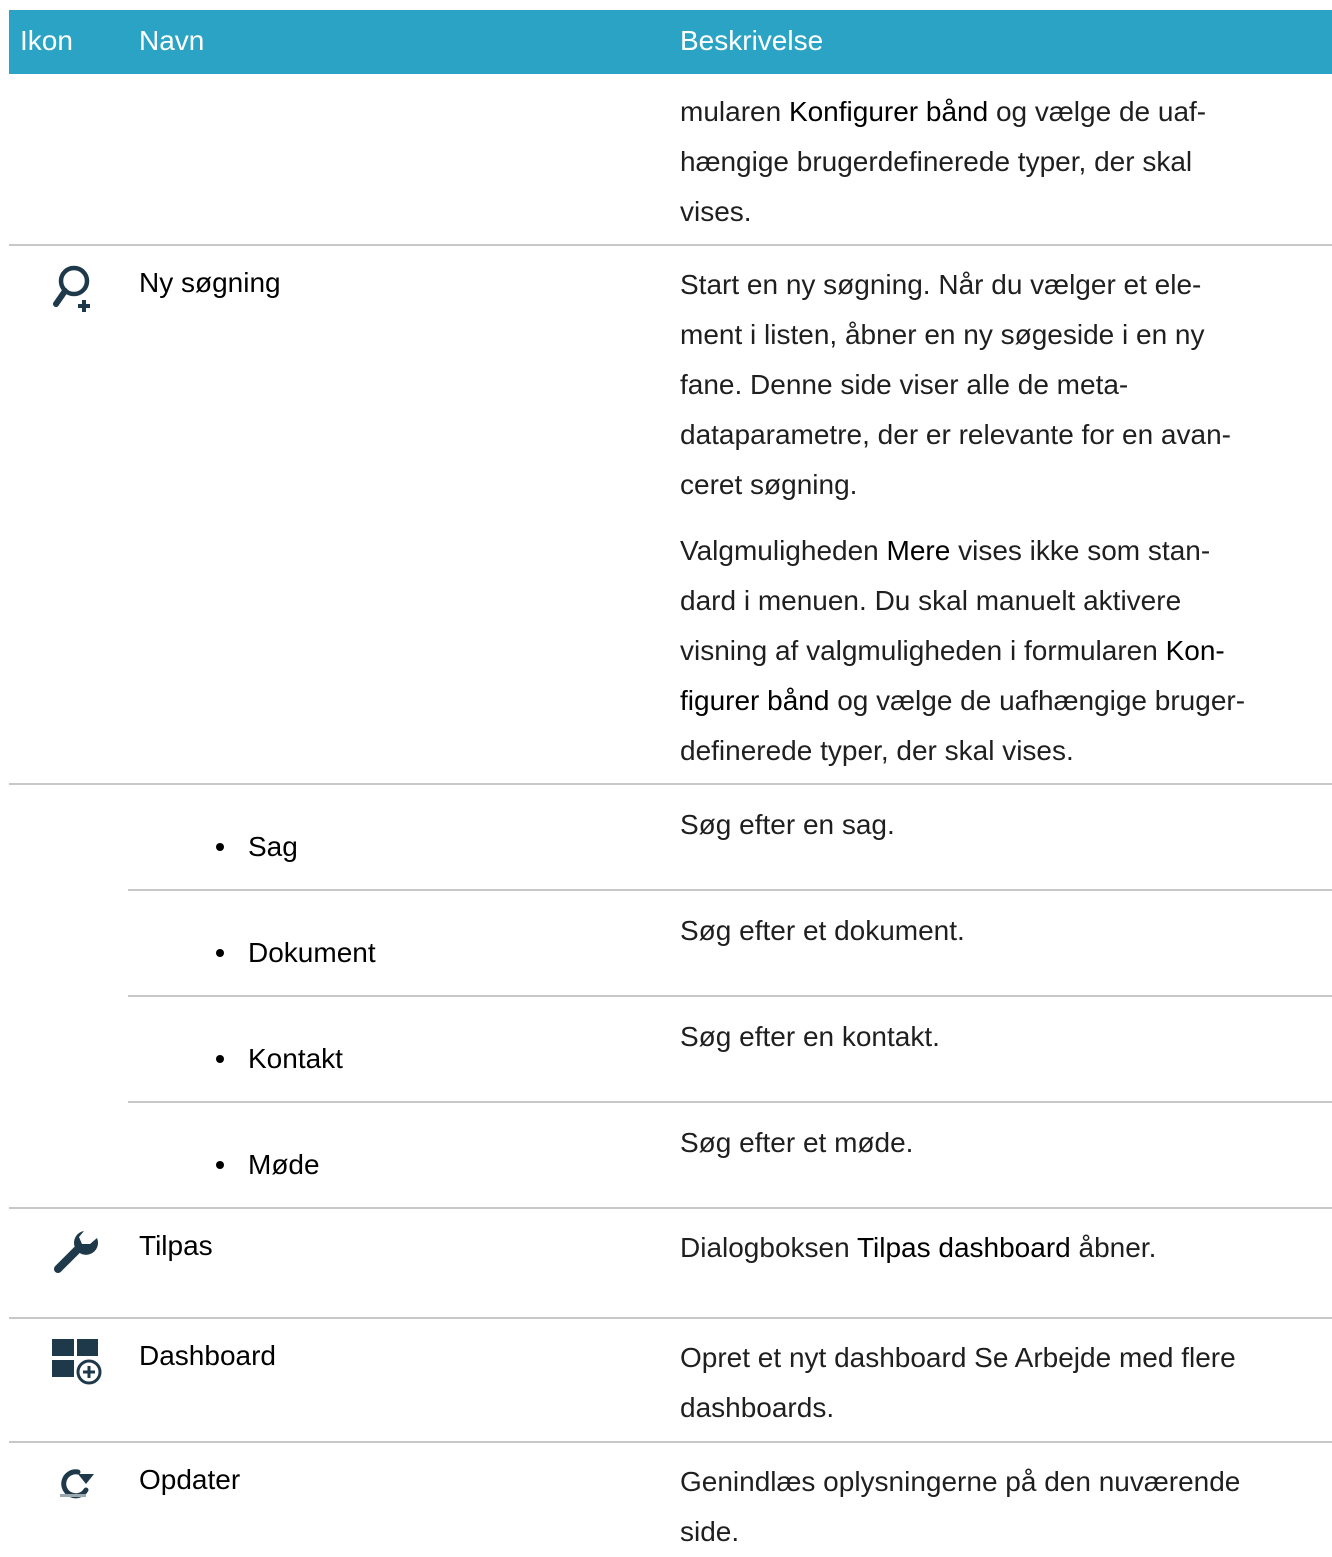  I want to click on cont-text: og vælge de uaf-, so click(1097, 111).